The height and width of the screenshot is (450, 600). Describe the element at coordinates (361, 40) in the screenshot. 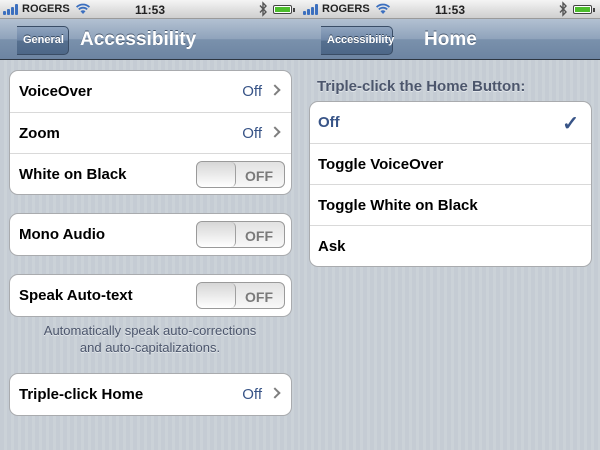

I see `back-button-label: Accessibility` at that location.